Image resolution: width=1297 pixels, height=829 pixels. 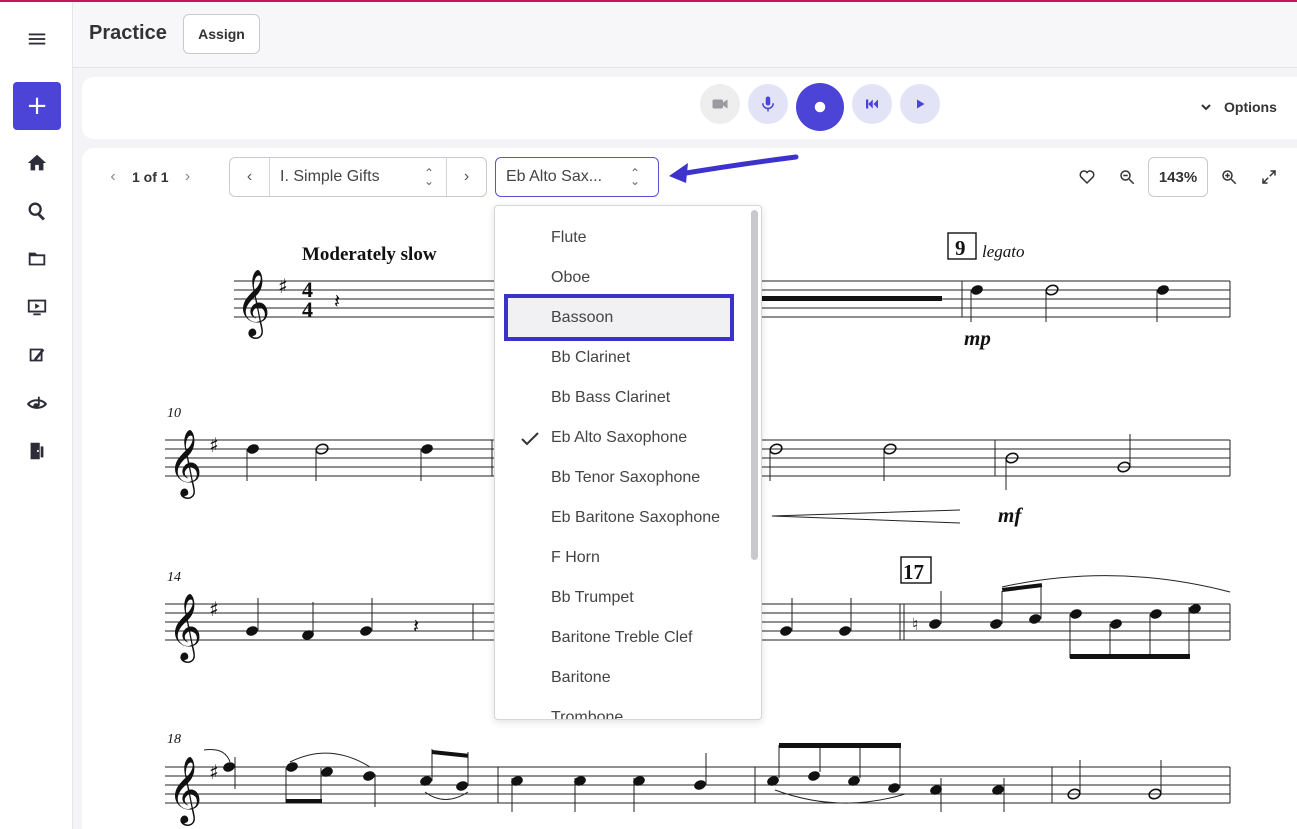 I want to click on search-icon, so click(x=36, y=211).